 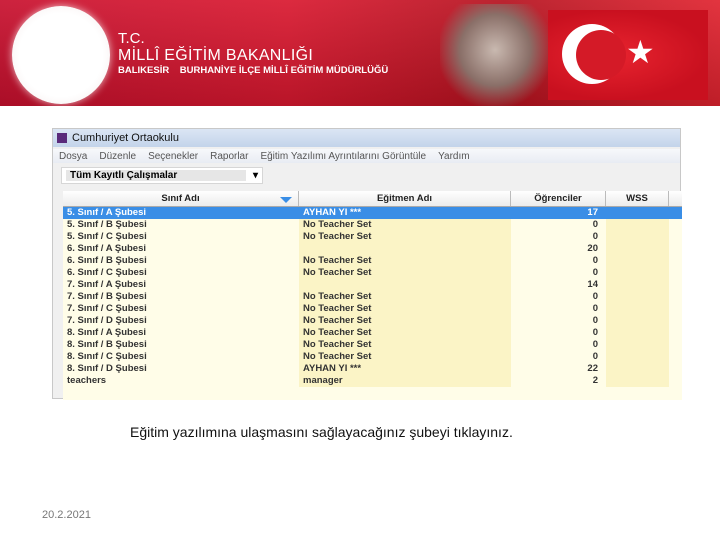 What do you see at coordinates (592, 368) in the screenshot?
I see `cell-students: 22` at bounding box center [592, 368].